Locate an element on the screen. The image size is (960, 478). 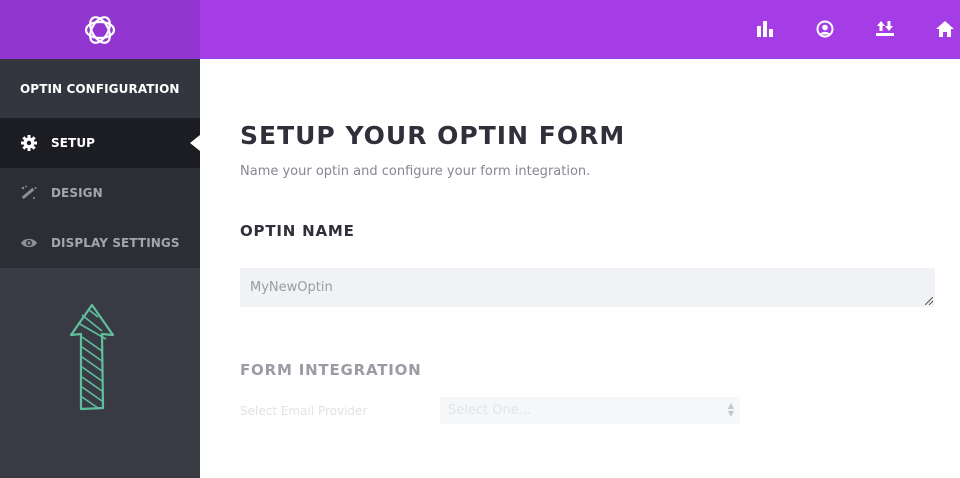
sidebar-item-setup: SETUP is located at coordinates (100, 143).